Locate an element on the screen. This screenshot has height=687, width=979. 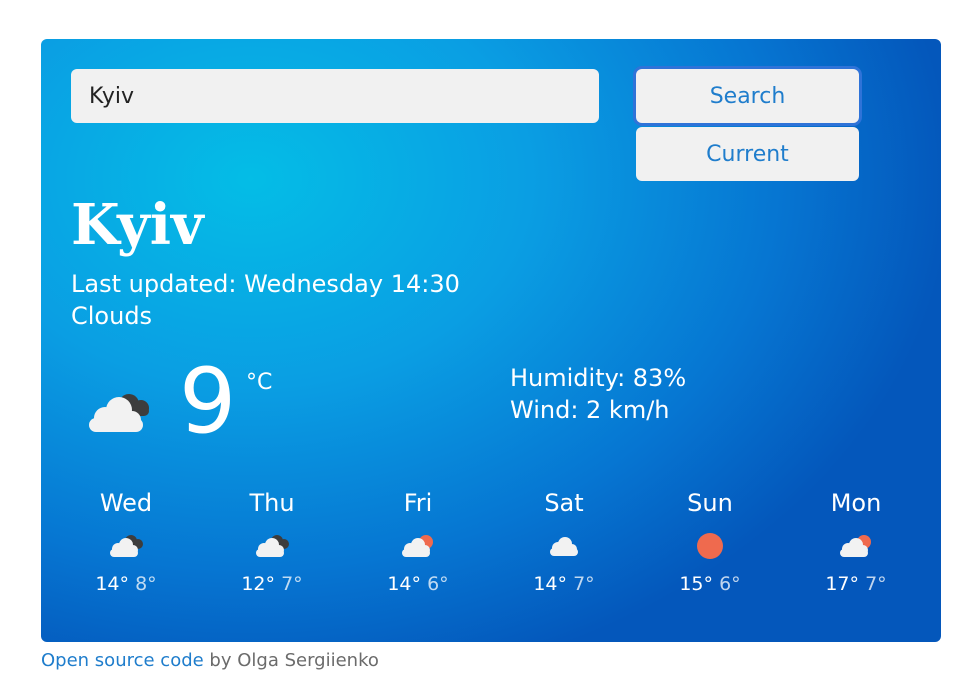
footer: Open source code by Olga Sergiienko is located at coordinates (210, 660).